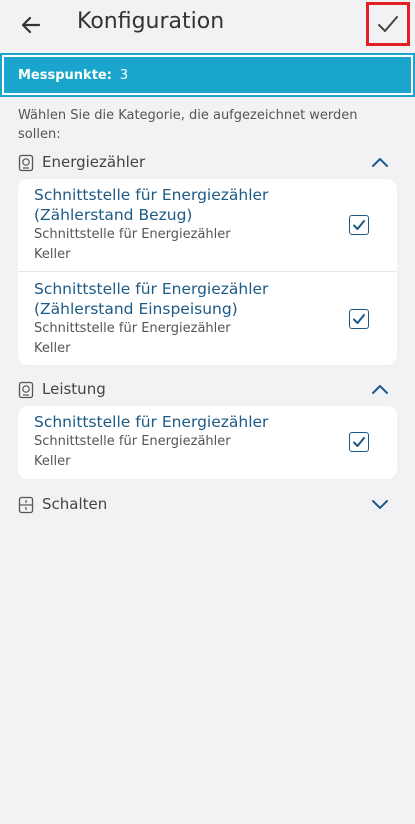  What do you see at coordinates (207, 75) in the screenshot?
I see `messpunkte-bar: Messpunkte: 3` at bounding box center [207, 75].